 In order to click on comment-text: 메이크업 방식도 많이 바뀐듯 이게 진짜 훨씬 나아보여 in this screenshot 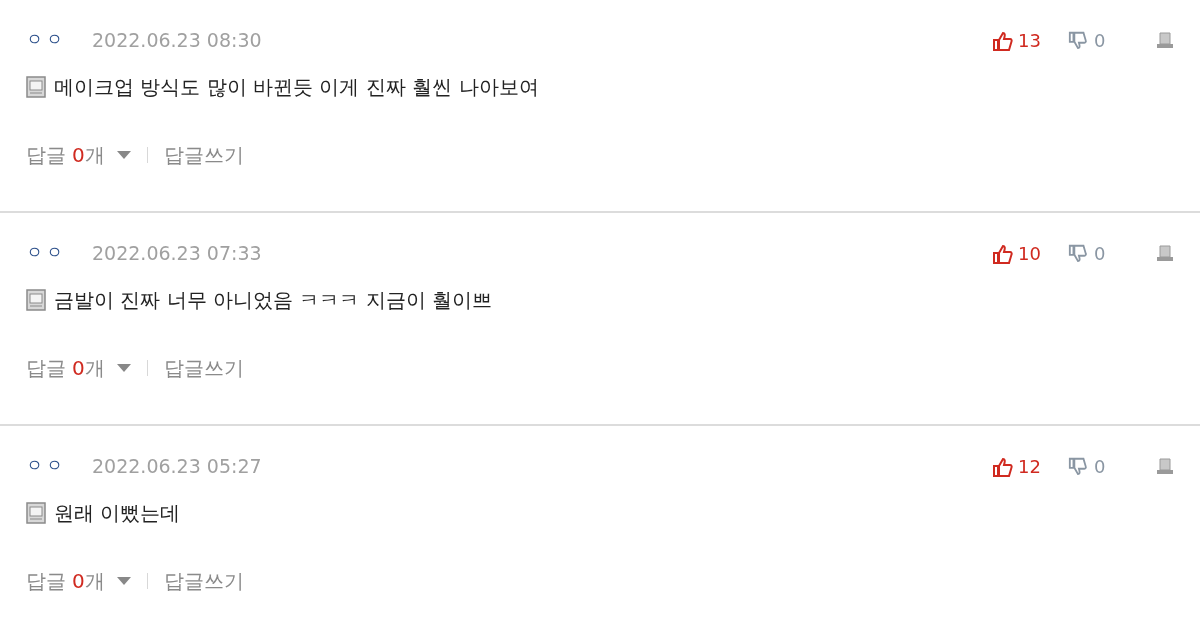, I will do `click(296, 87)`.